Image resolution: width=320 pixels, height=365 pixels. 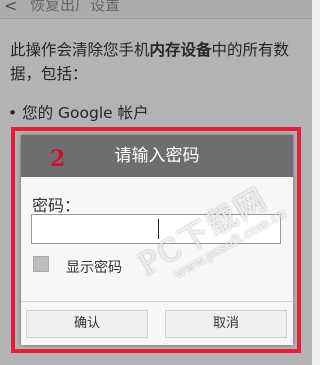 What do you see at coordinates (58, 159) in the screenshot?
I see `step-number-annotation: 2` at bounding box center [58, 159].